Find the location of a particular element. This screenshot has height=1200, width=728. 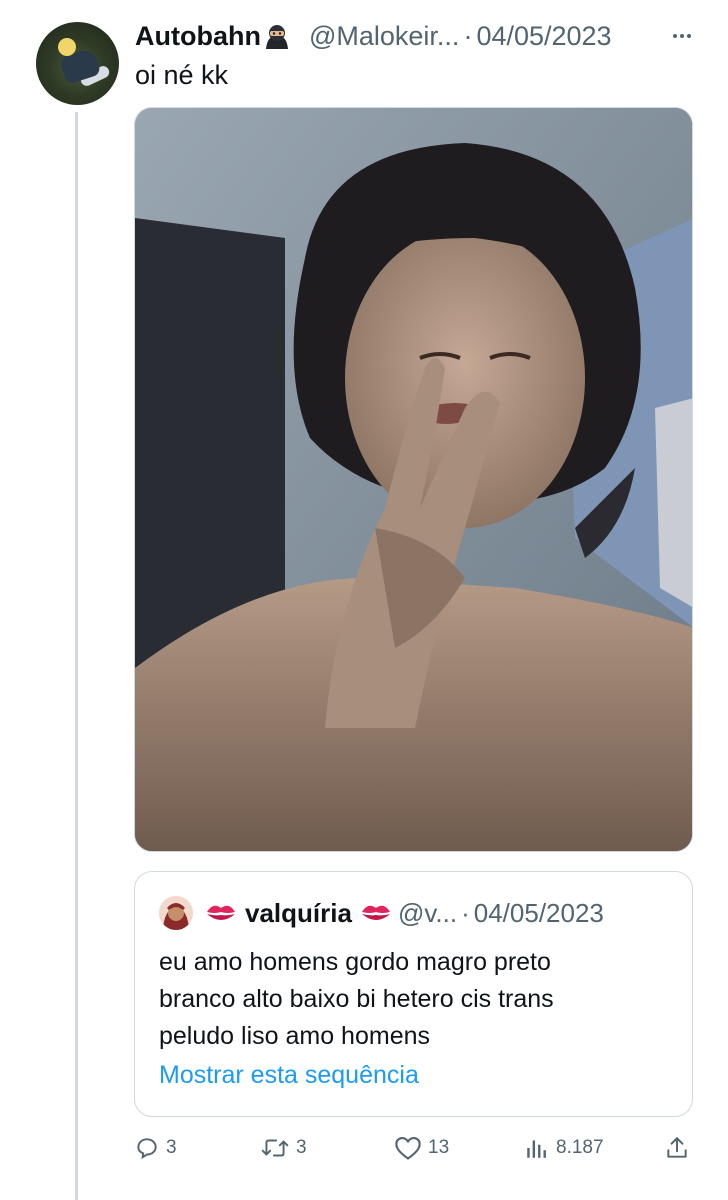

quoted-text-line: eu amo homens gordo magro preto is located at coordinates (355, 962).